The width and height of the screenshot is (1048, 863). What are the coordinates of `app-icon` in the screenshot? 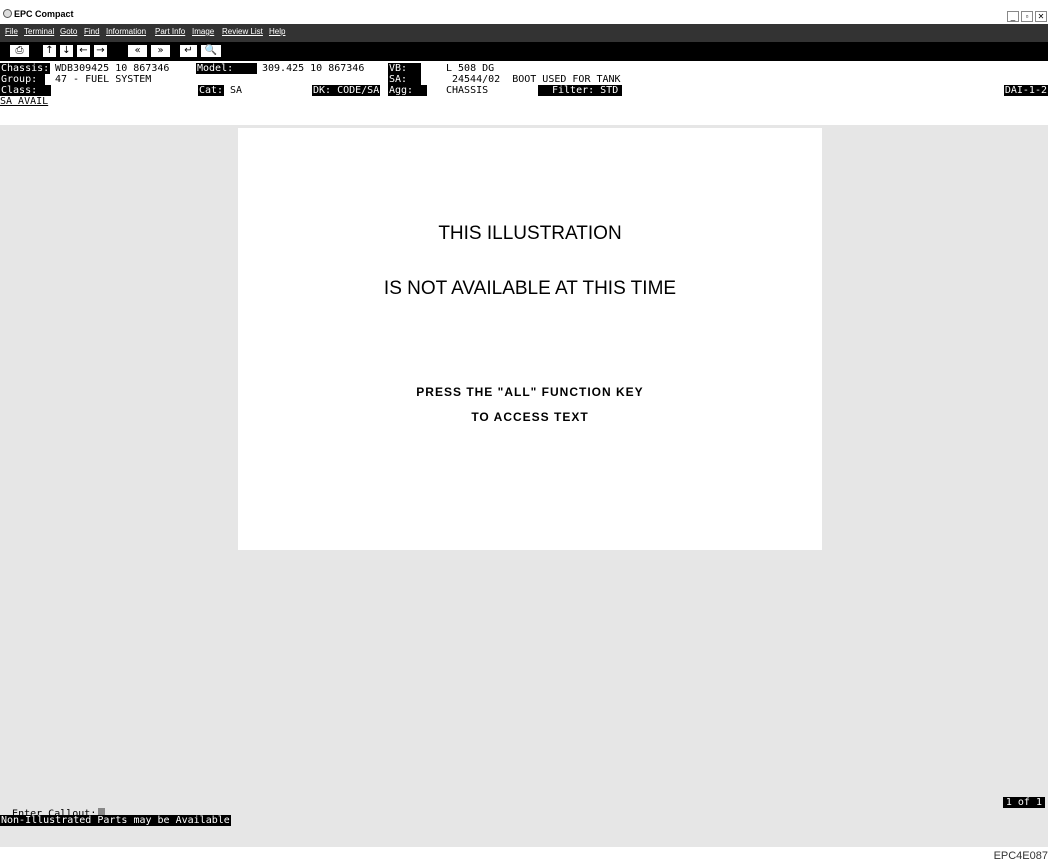 It's located at (7, 13).